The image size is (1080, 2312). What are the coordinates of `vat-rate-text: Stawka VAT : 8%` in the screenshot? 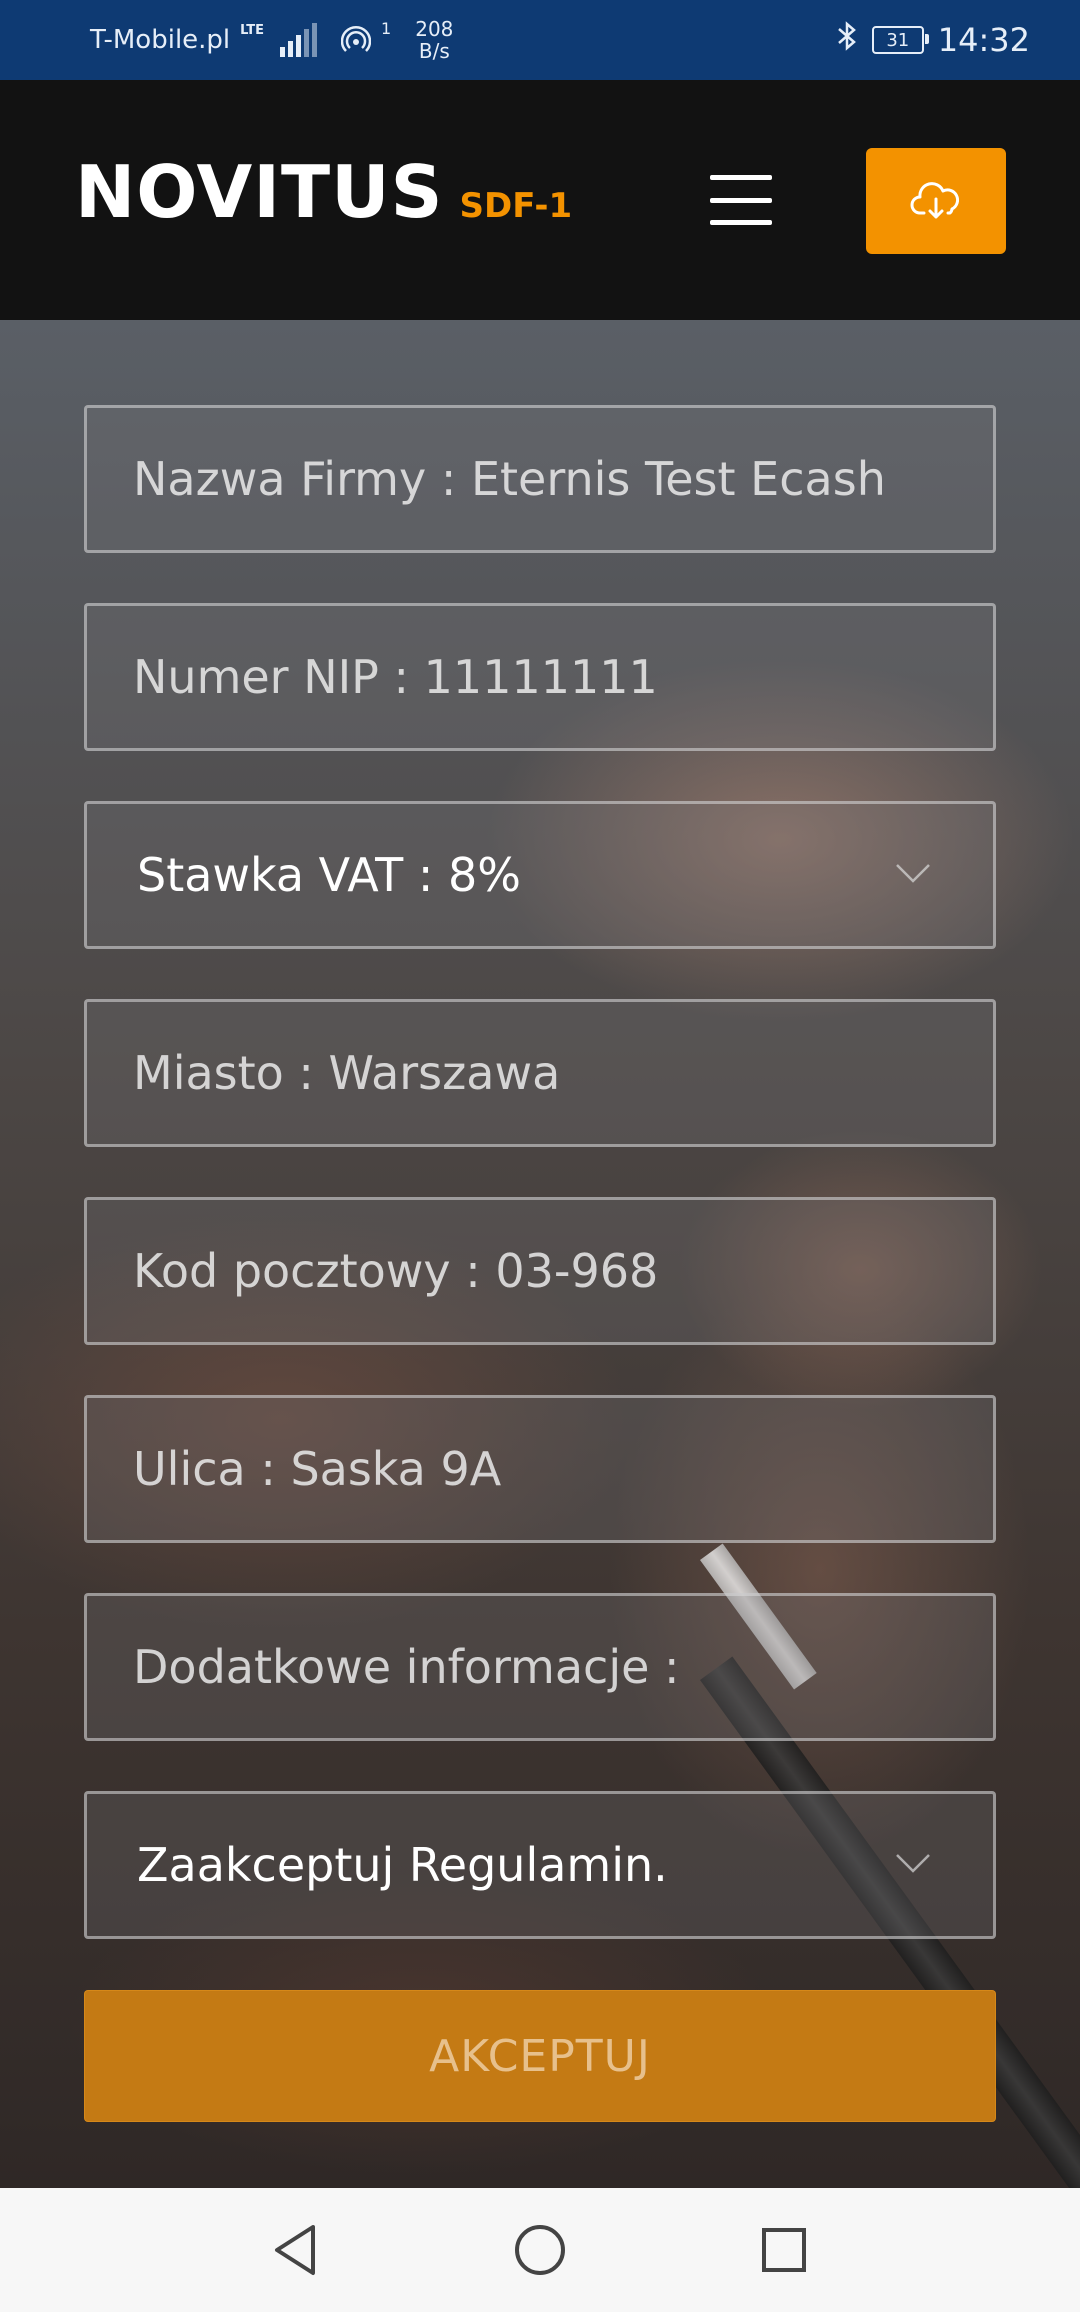 It's located at (329, 875).